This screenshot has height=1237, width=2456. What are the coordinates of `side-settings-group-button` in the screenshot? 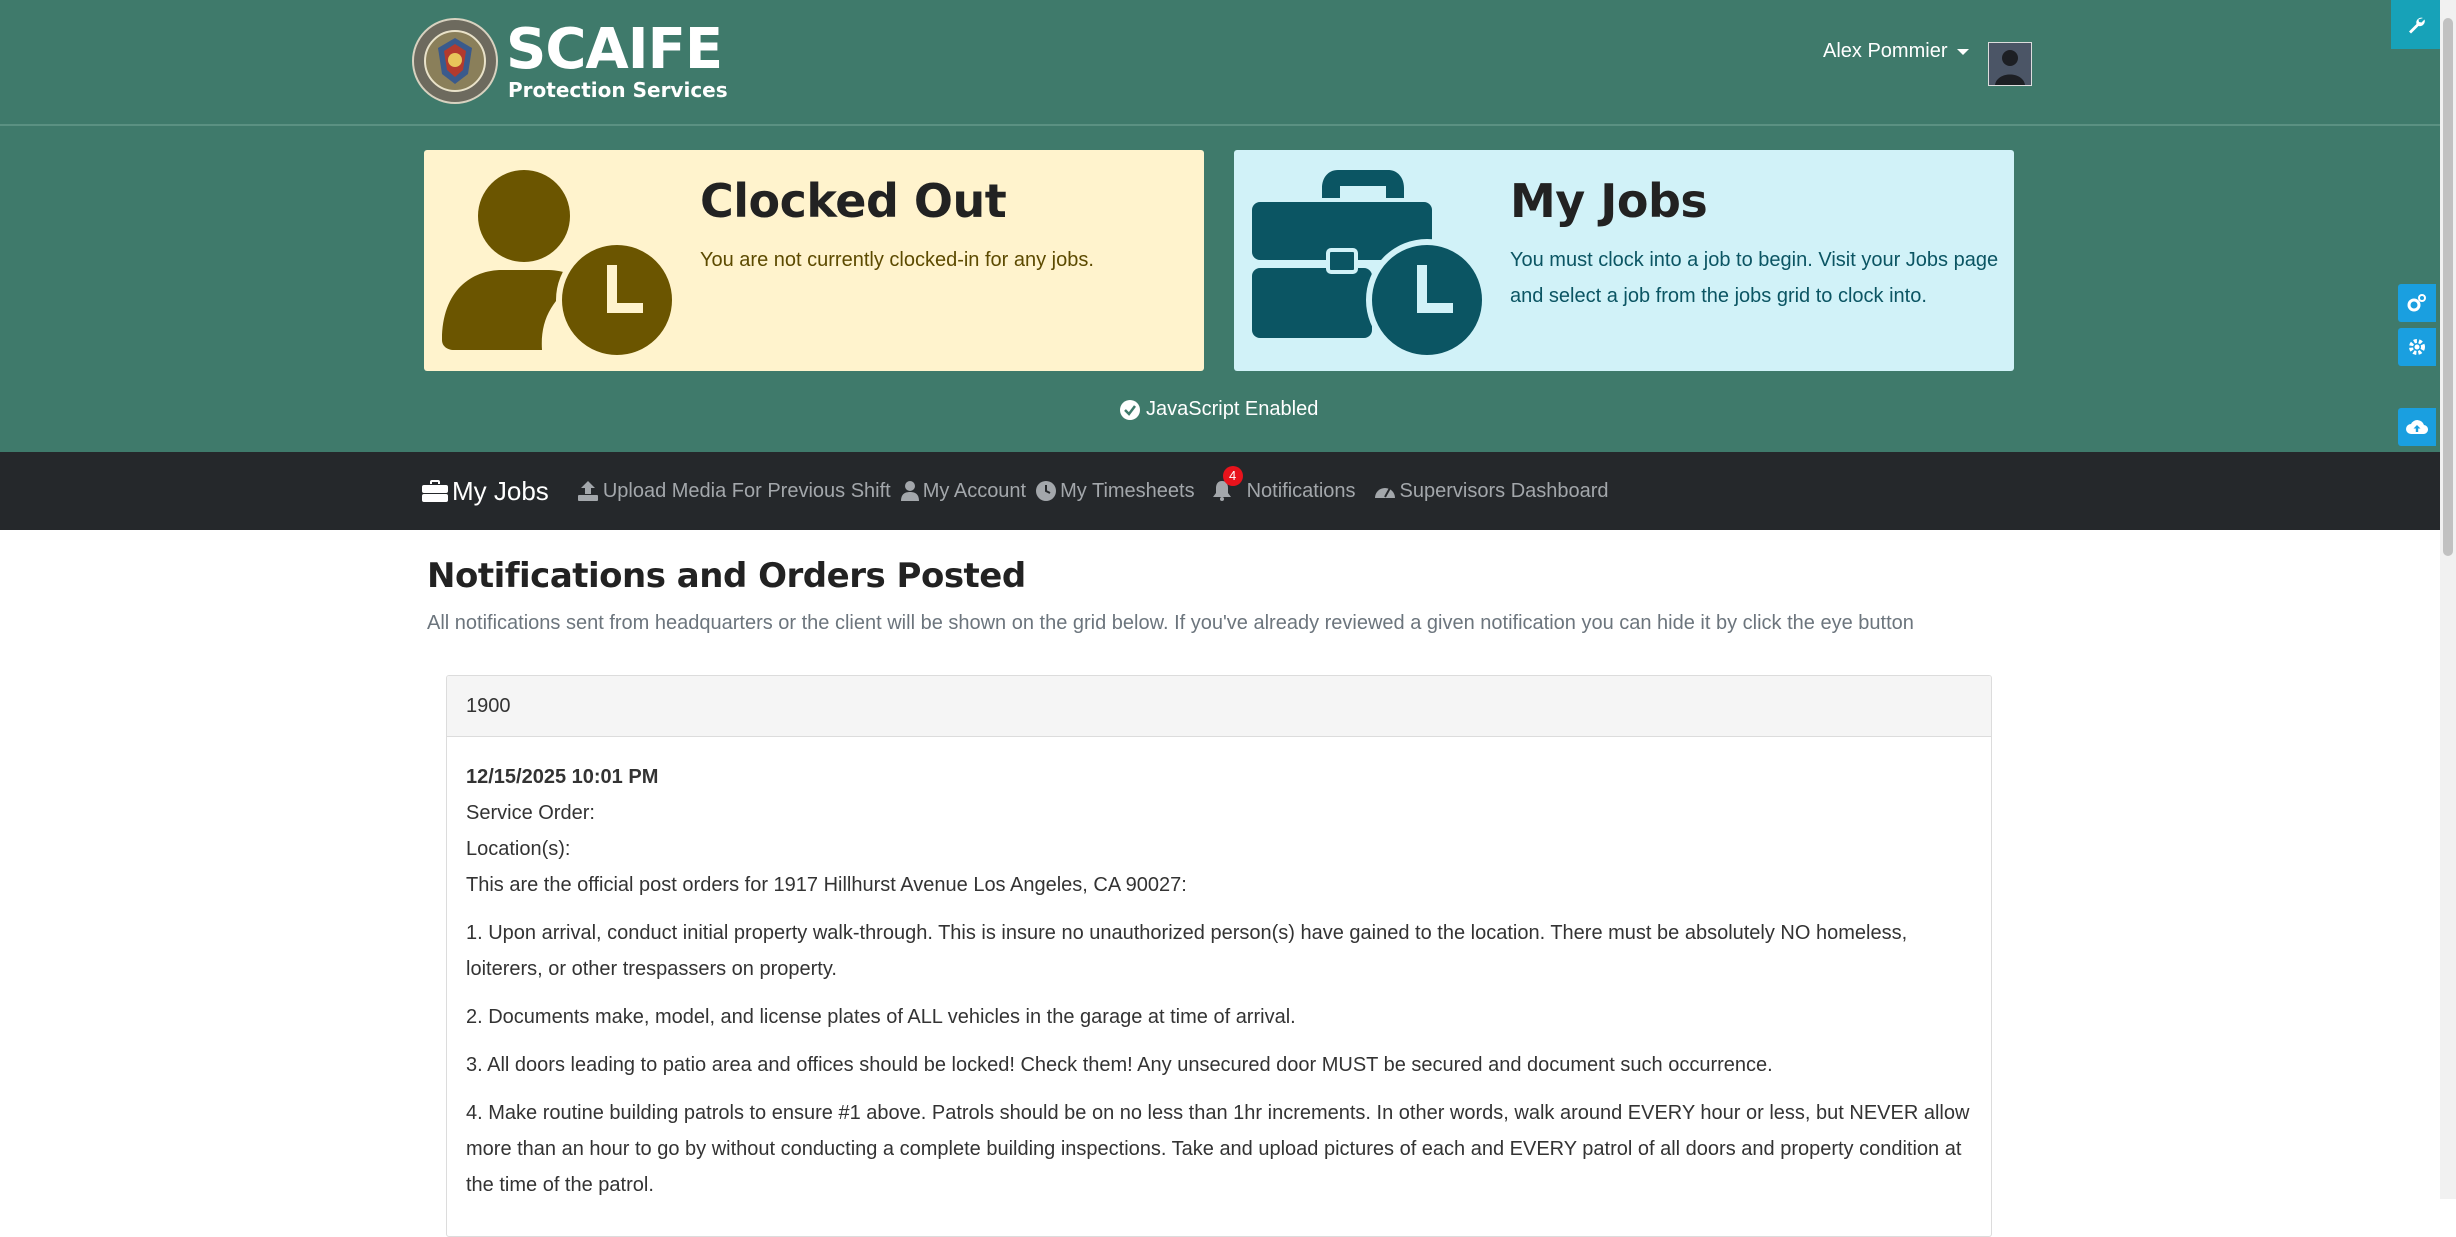 It's located at (2417, 303).